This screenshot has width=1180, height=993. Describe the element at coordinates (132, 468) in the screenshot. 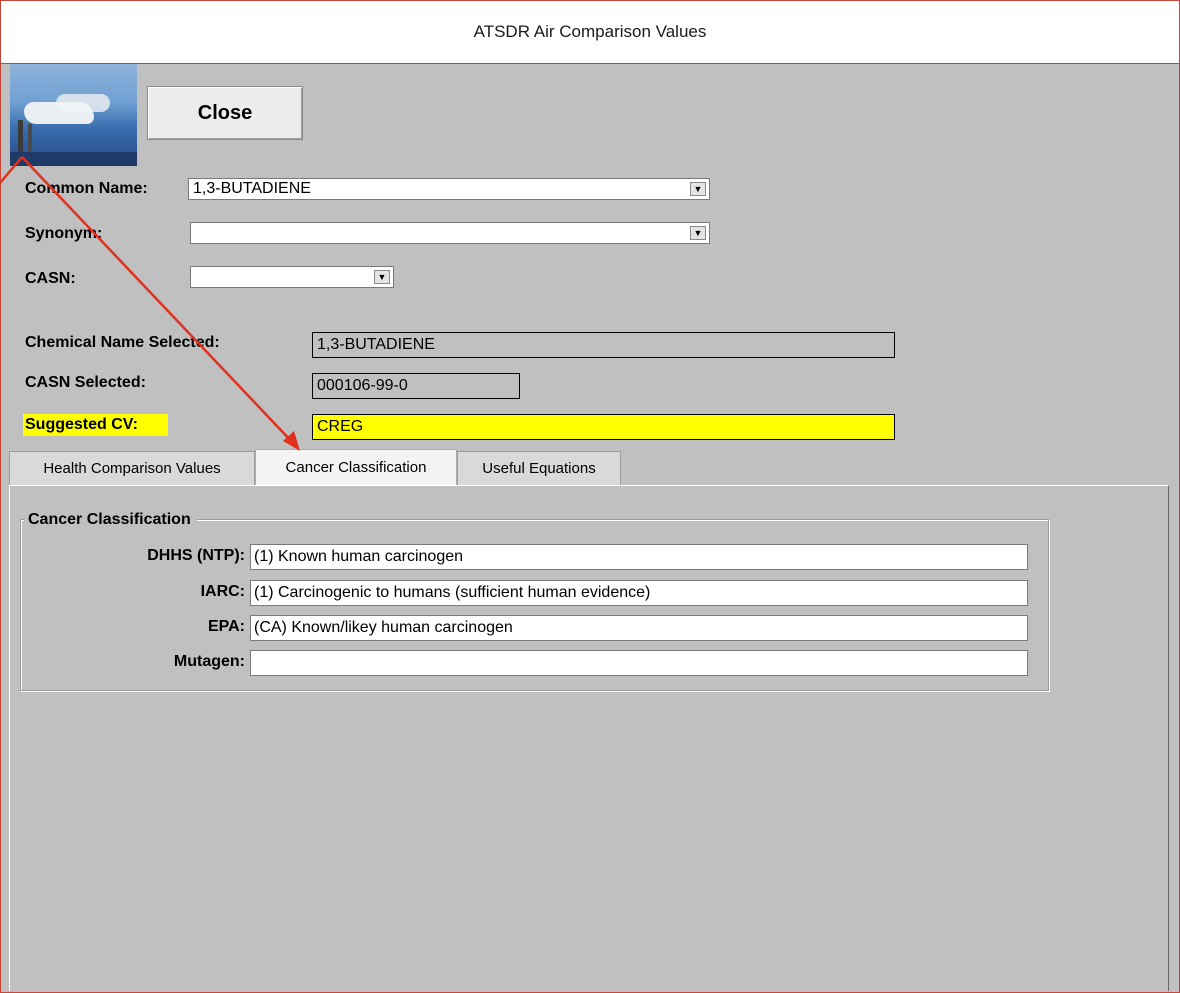

I see `tab-health-comparison-values: Health Comparison Values` at that location.